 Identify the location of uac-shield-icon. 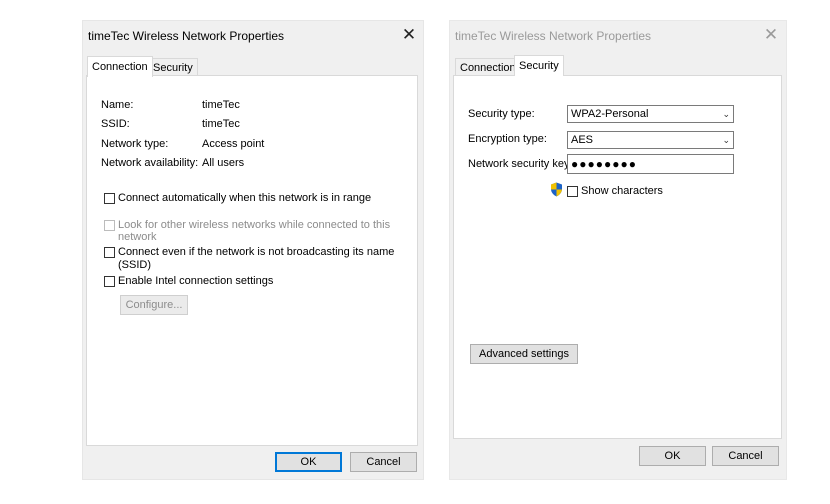
(556, 189).